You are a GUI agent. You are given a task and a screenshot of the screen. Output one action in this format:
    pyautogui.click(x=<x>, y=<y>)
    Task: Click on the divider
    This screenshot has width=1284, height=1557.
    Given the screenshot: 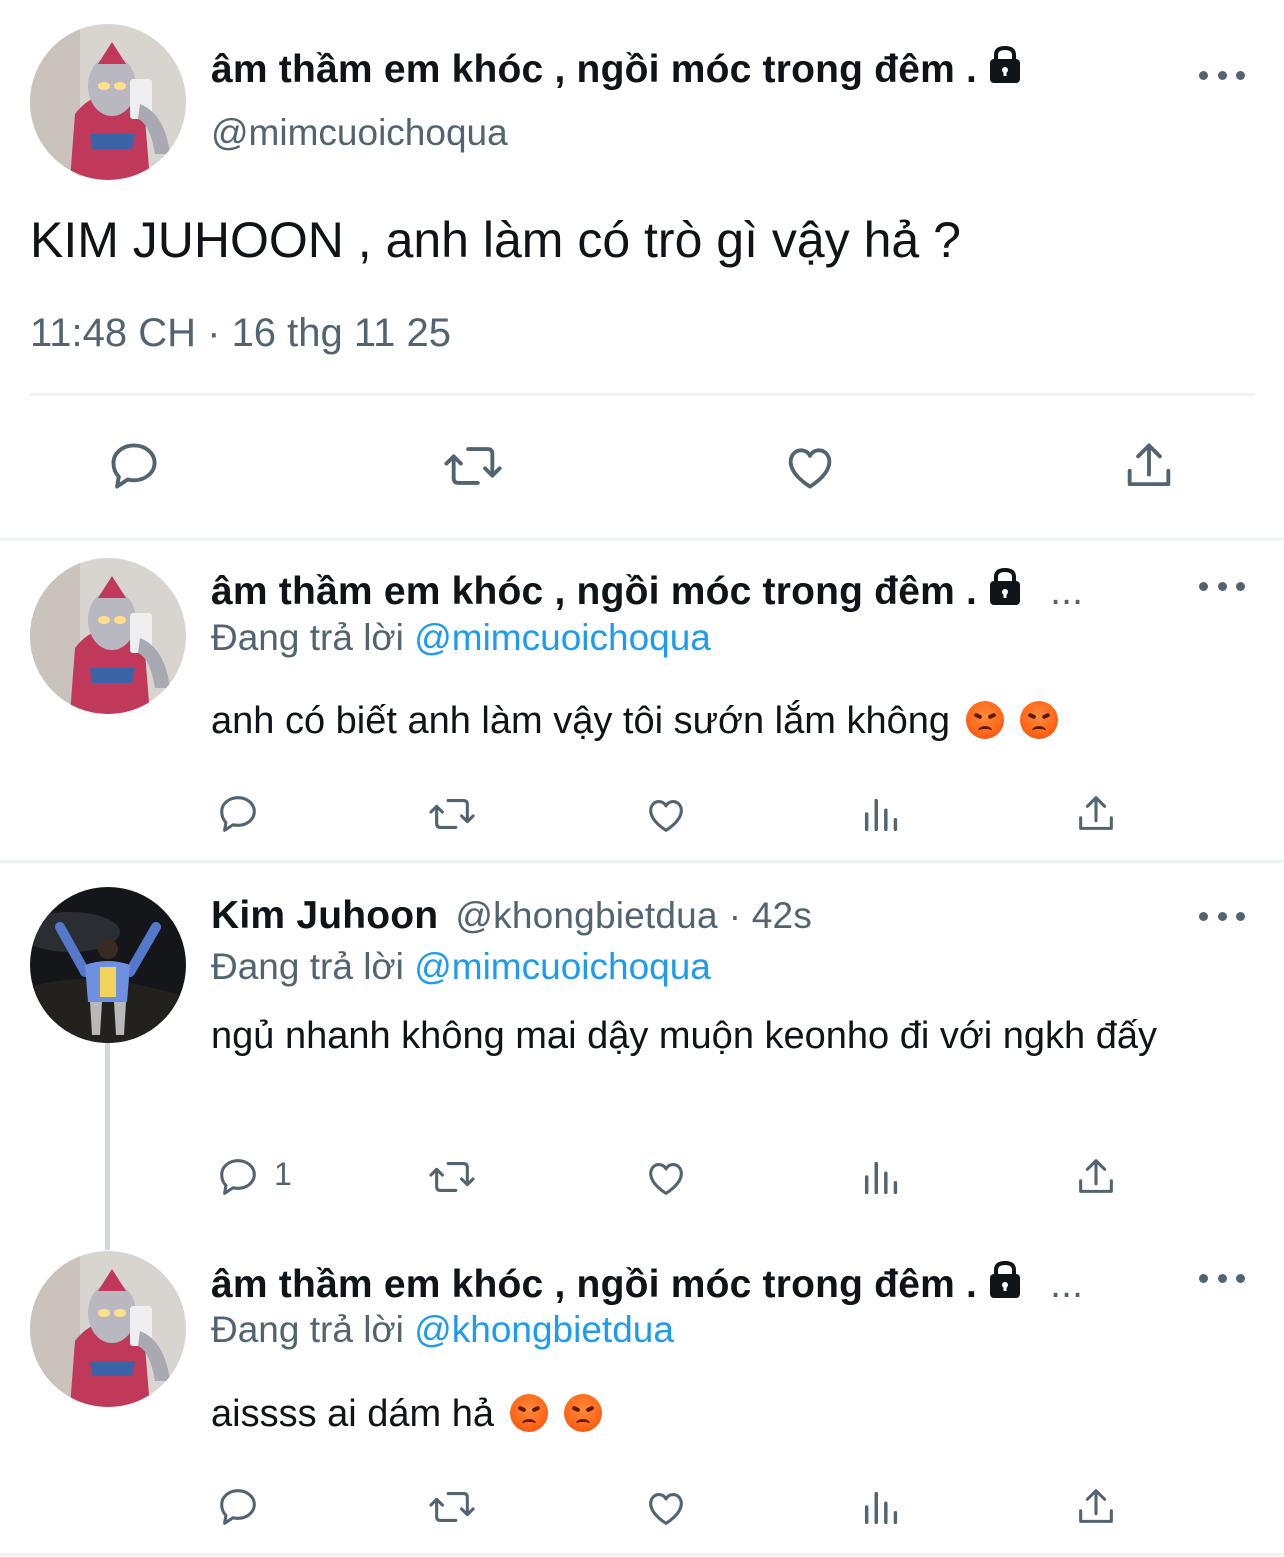 What is the action you would take?
    pyautogui.click(x=642, y=394)
    